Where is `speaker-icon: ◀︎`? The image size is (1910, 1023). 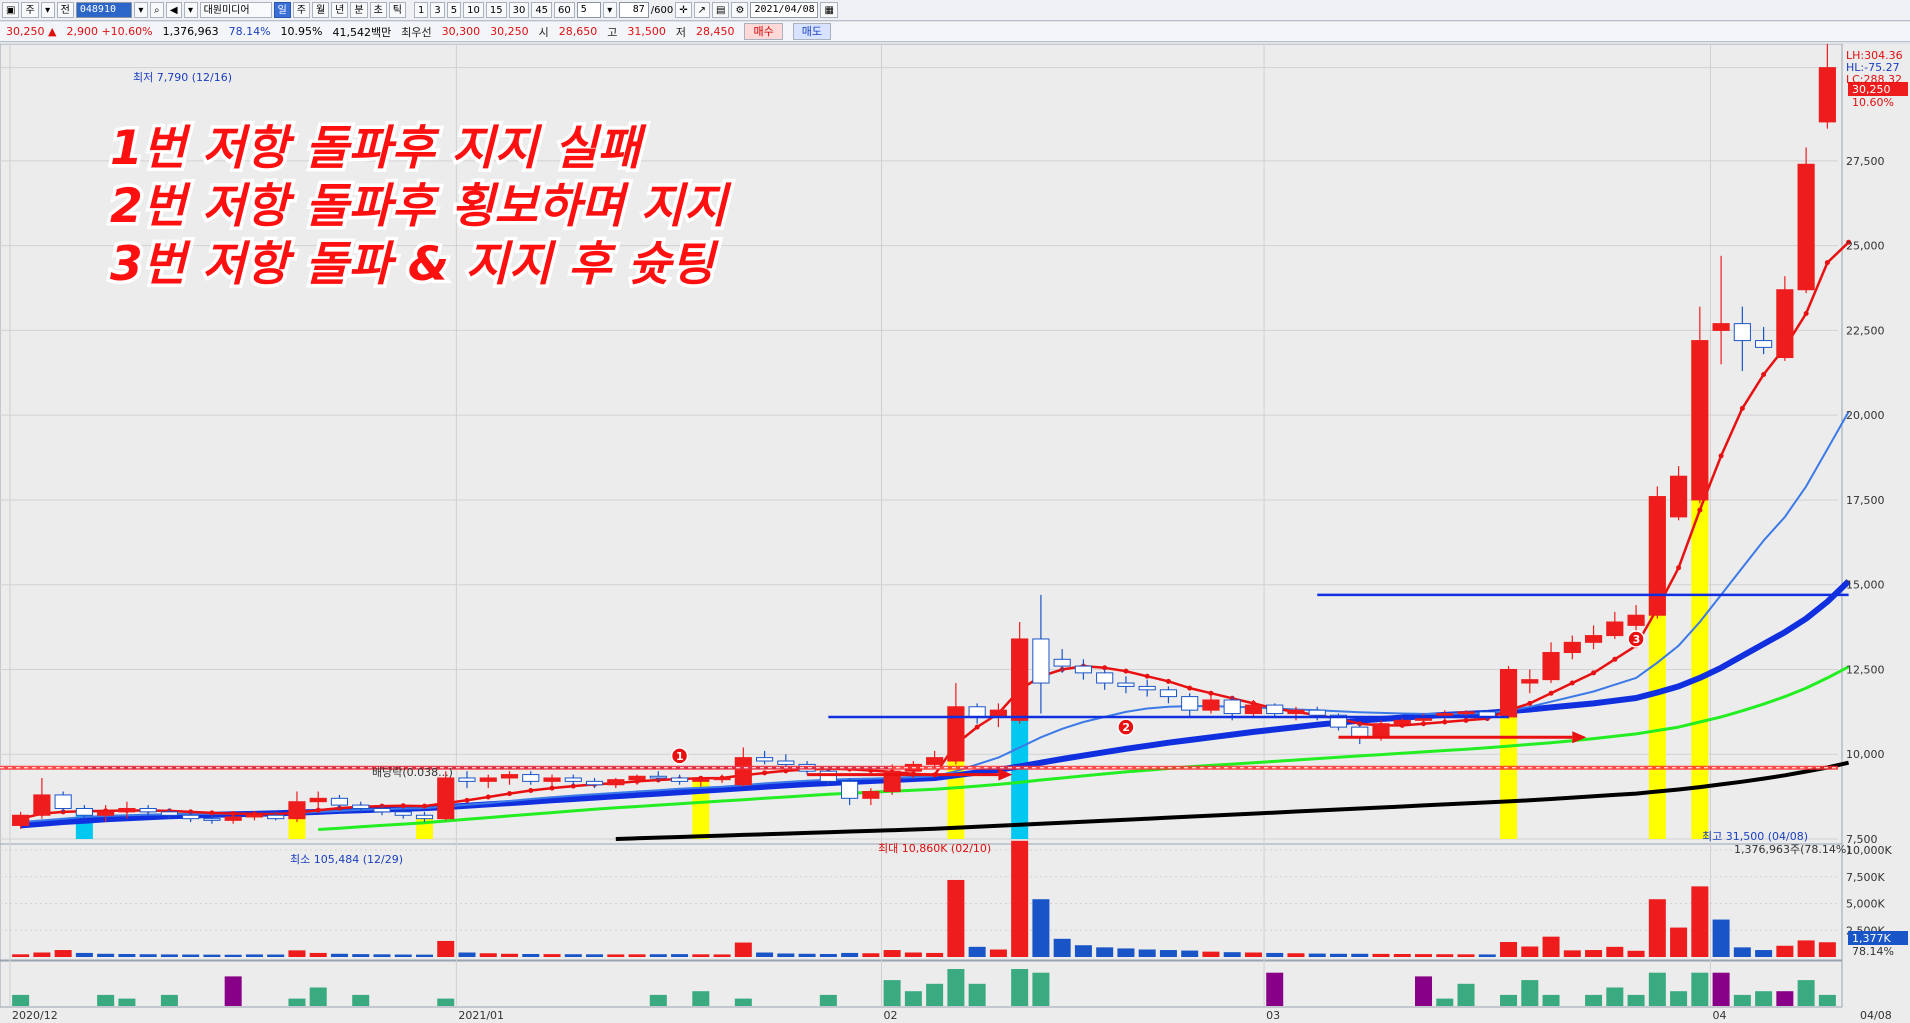
speaker-icon: ◀︎ is located at coordinates (173, 10).